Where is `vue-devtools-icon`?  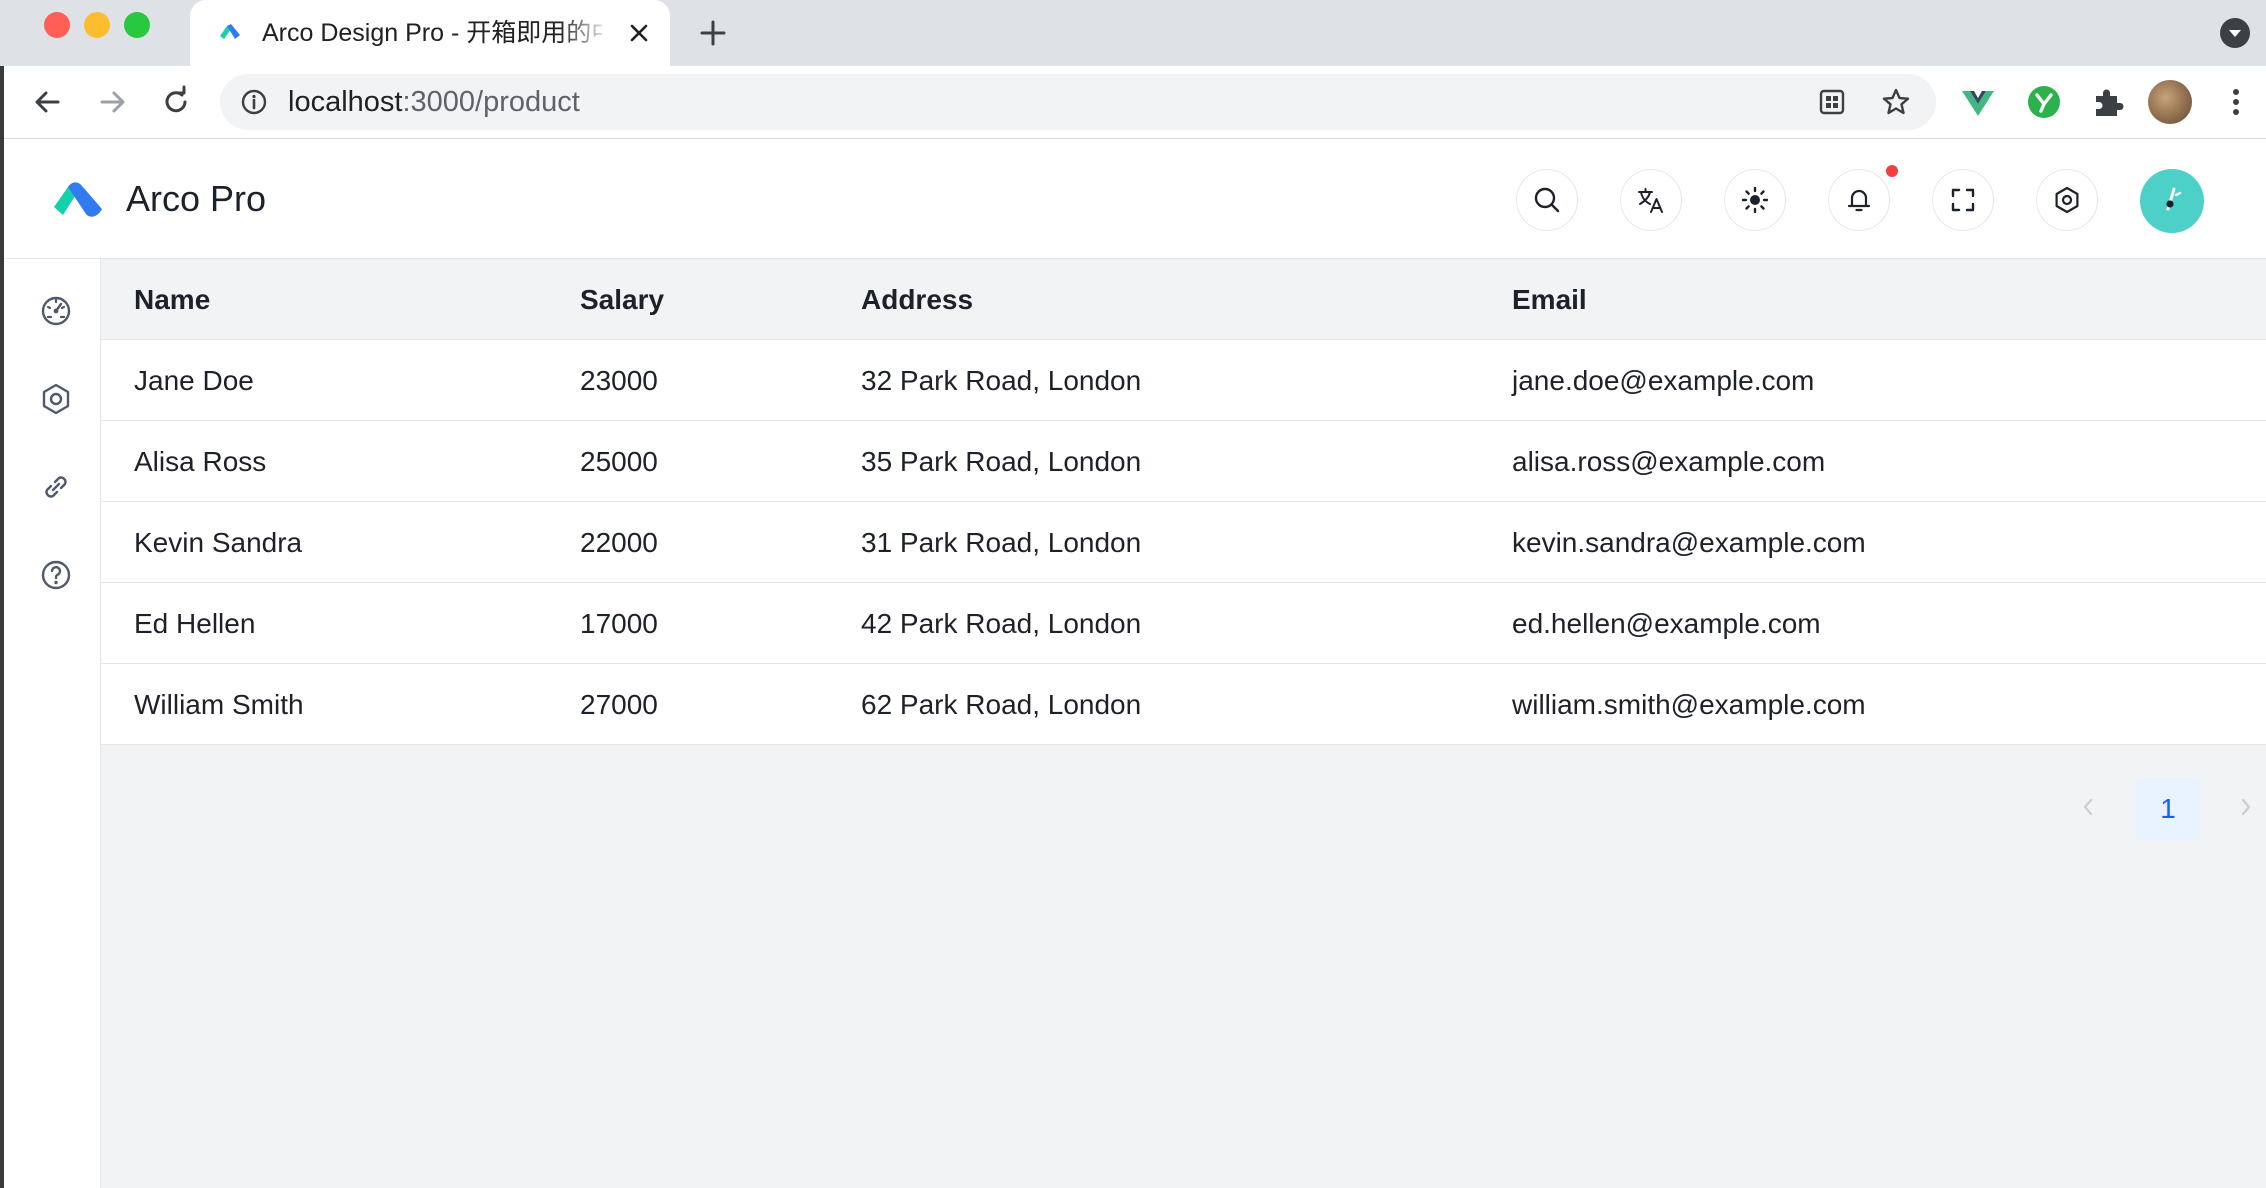 vue-devtools-icon is located at coordinates (1978, 102).